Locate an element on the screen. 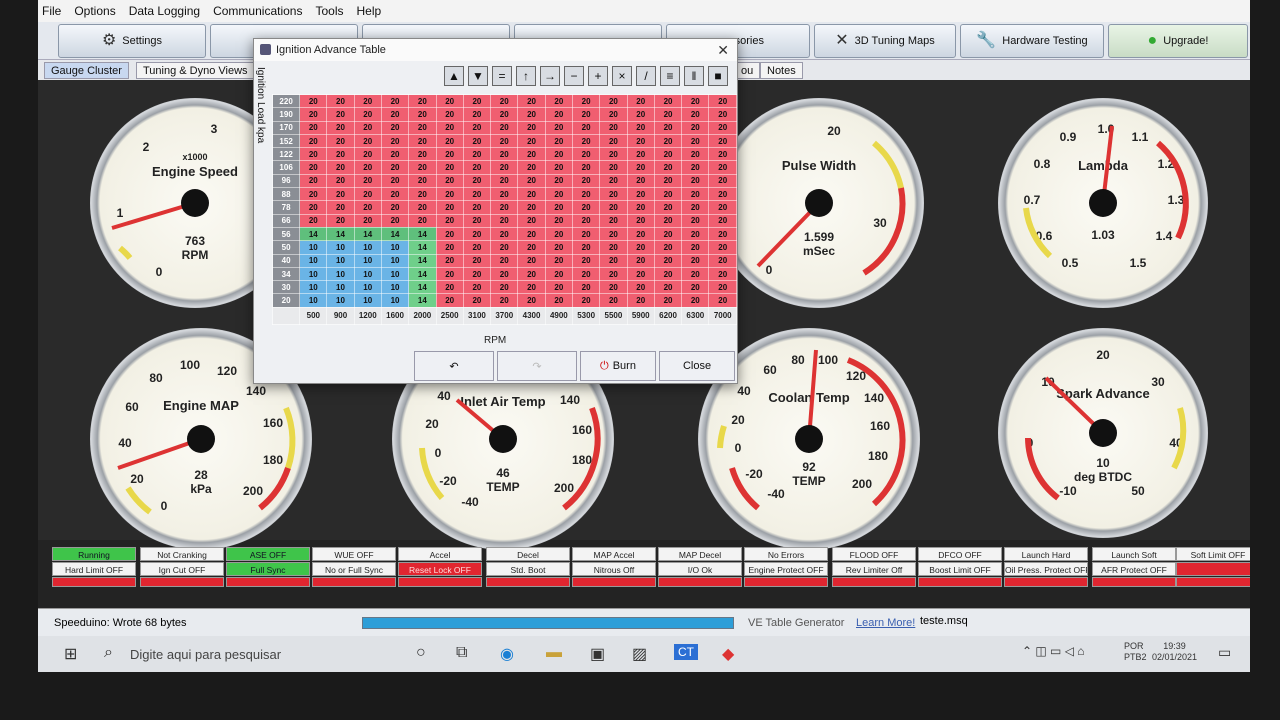 This screenshot has height=720, width=1280. settings-button: ⚙ Settings is located at coordinates (132, 41).